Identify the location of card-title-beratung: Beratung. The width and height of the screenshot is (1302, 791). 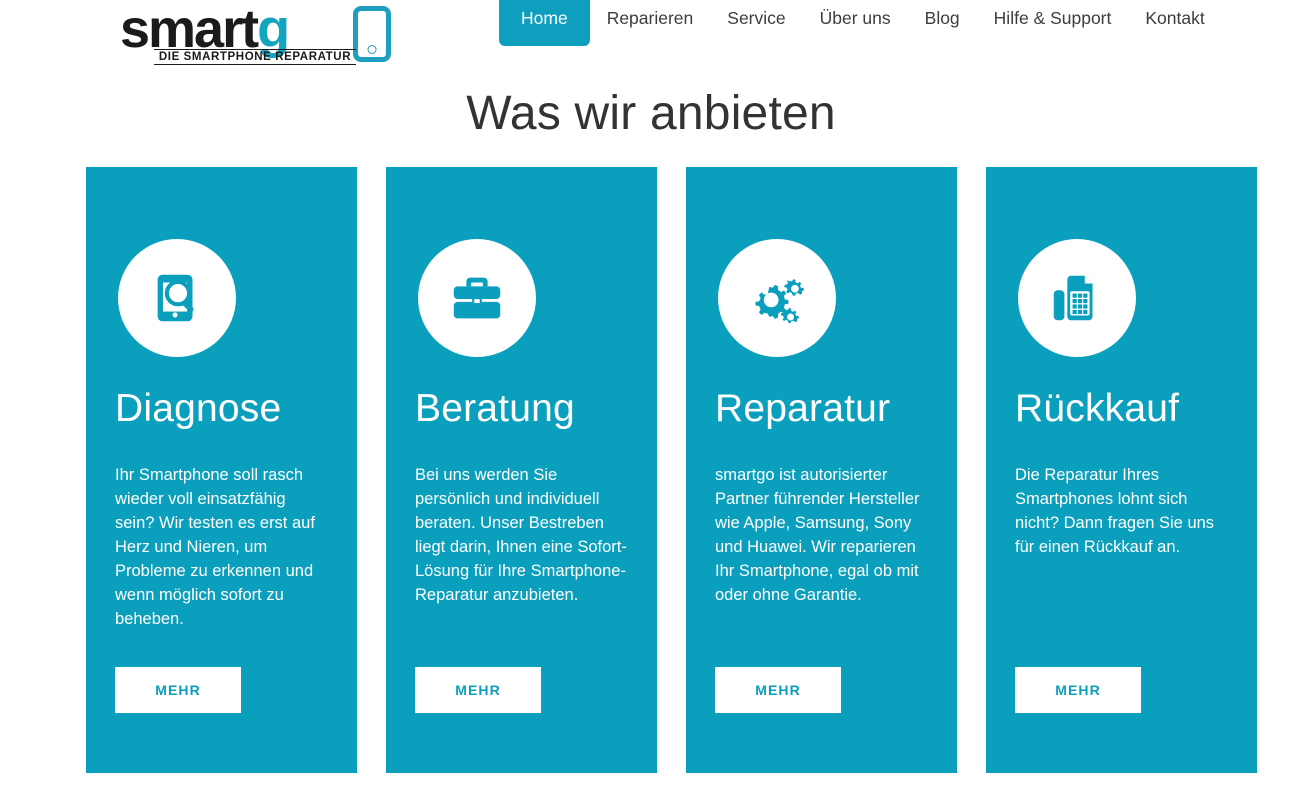
(495, 408).